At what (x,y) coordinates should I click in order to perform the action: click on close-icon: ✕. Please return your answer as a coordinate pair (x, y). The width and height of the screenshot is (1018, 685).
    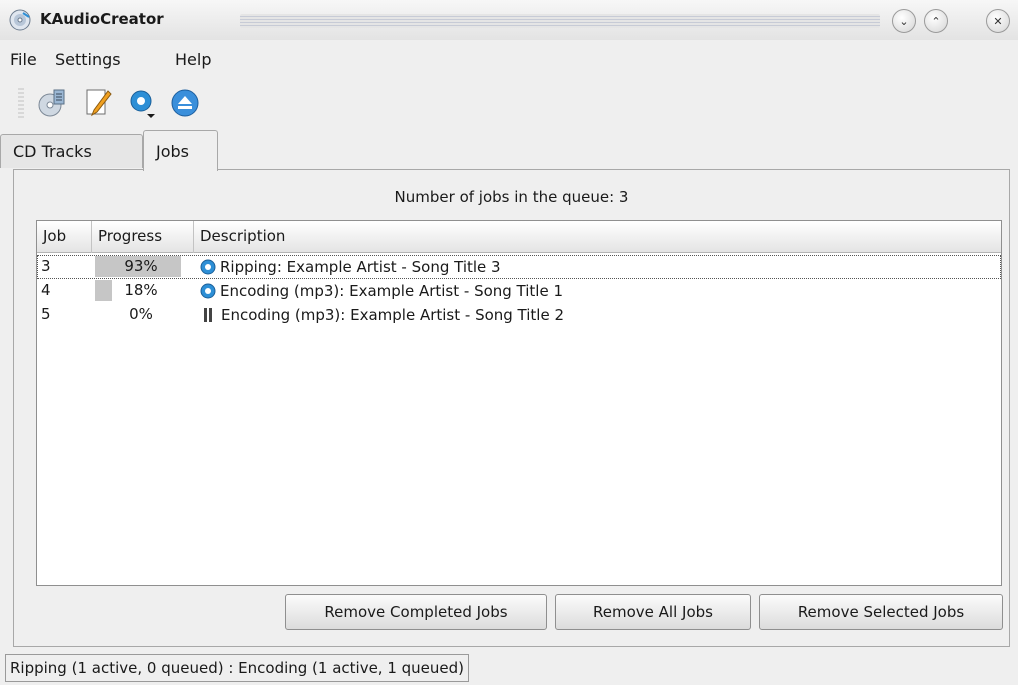
    Looking at the image, I should click on (998, 21).